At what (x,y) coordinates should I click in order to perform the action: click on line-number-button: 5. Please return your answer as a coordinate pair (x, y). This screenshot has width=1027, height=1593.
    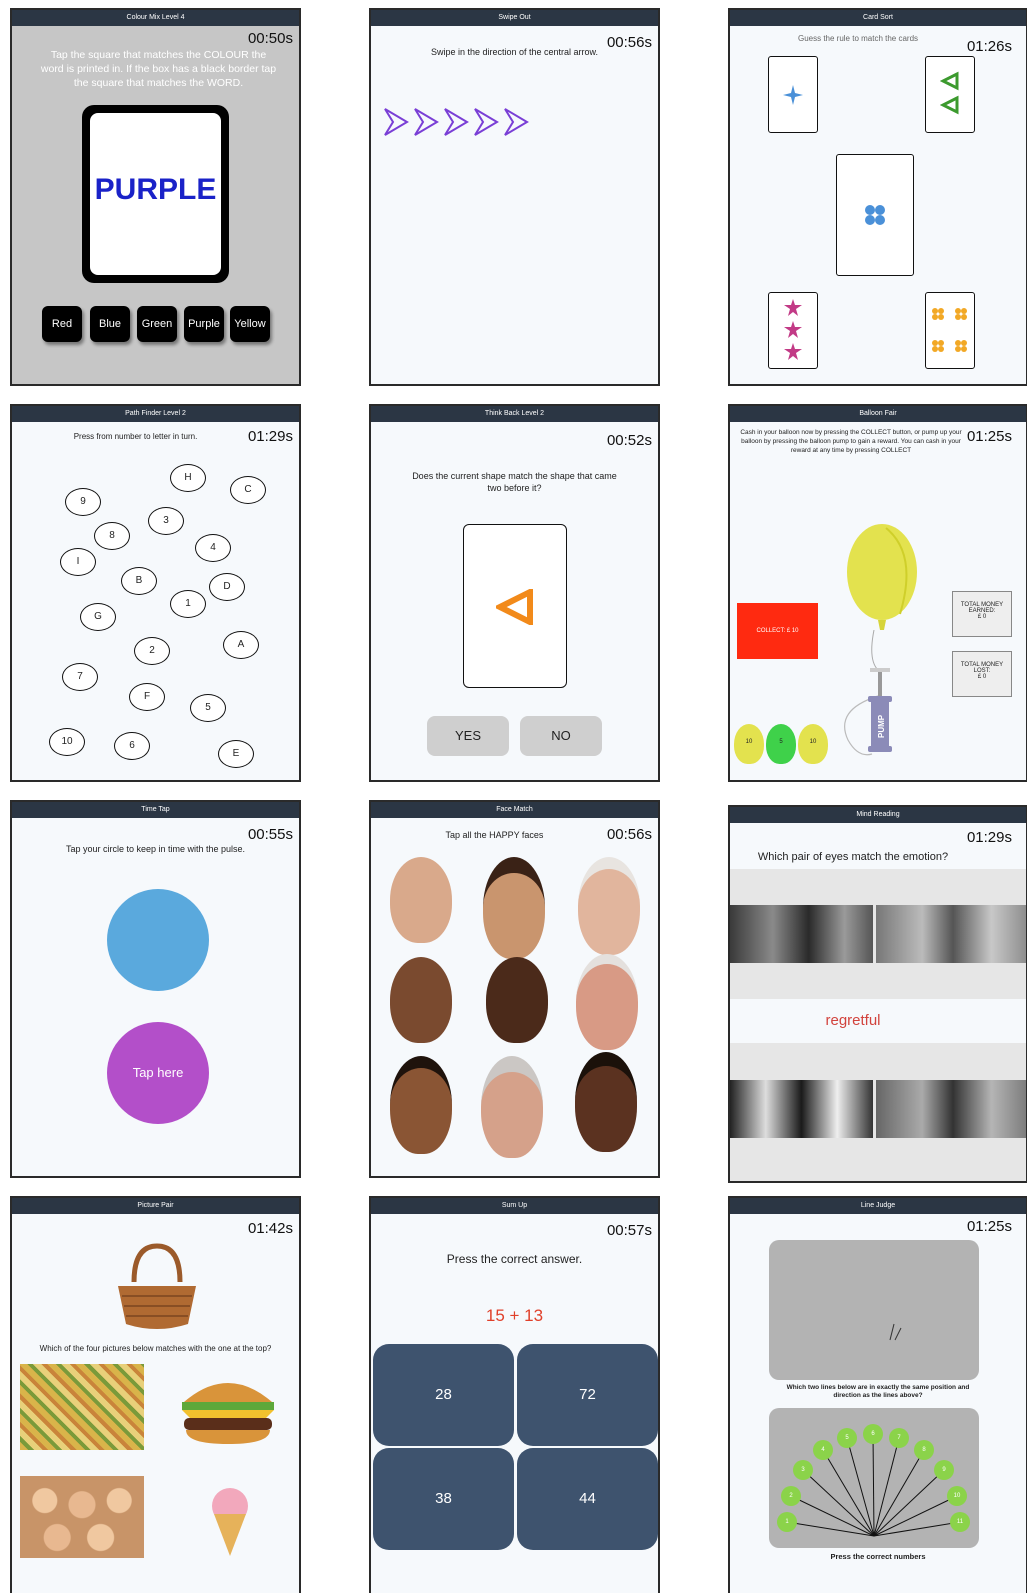
    Looking at the image, I should click on (847, 1438).